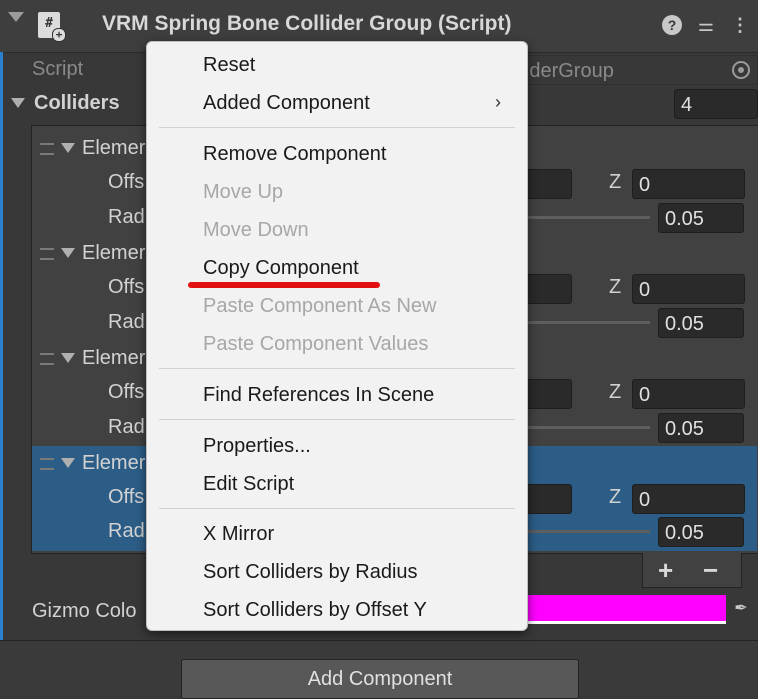 Image resolution: width=758 pixels, height=699 pixels. I want to click on presets-icon: ⚌, so click(706, 25).